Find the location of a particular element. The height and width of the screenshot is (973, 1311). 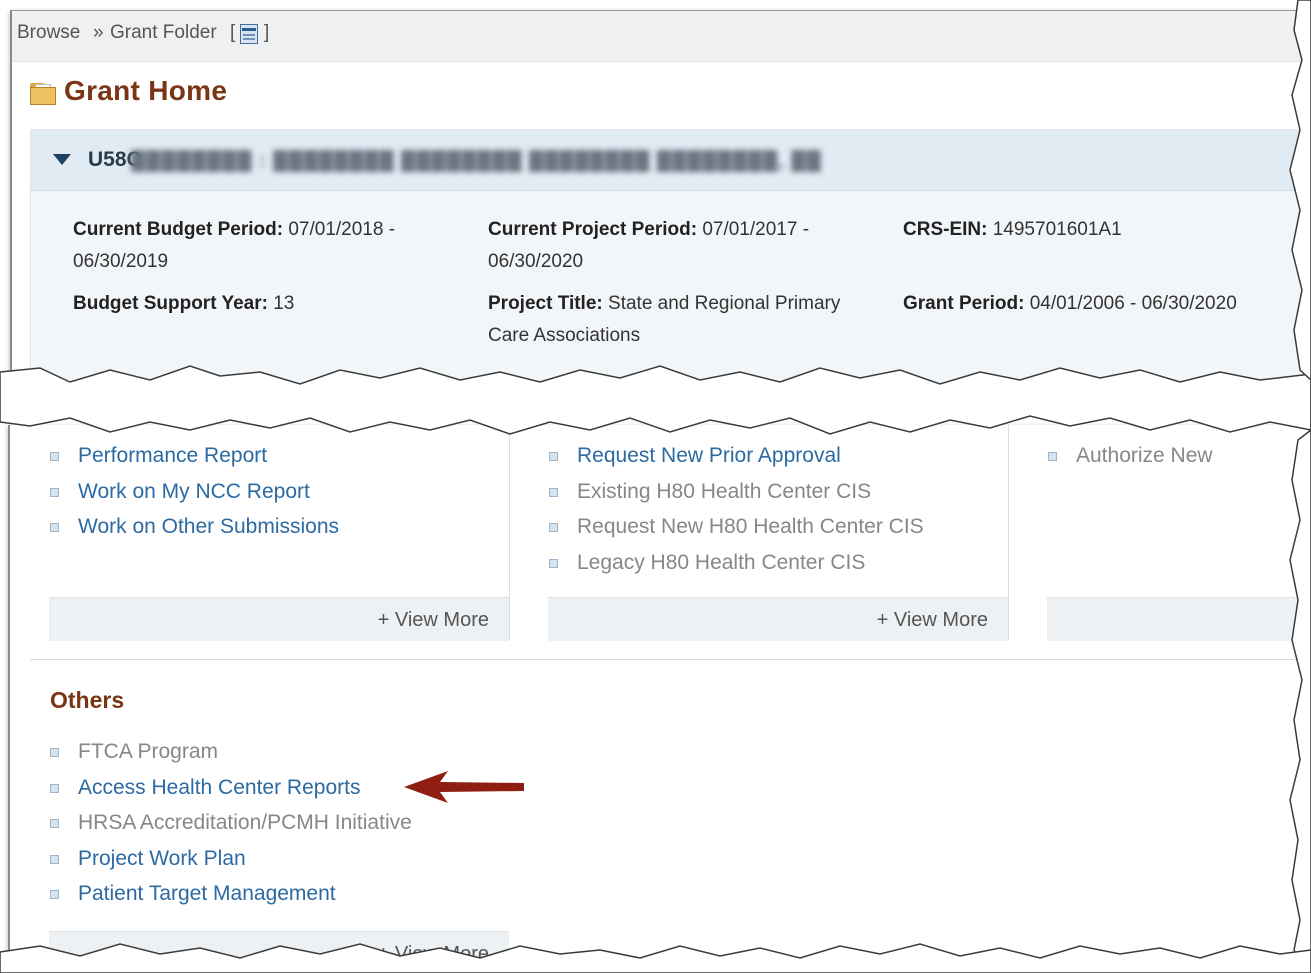

breadcrumb-bracket-close: ] is located at coordinates (267, 32).